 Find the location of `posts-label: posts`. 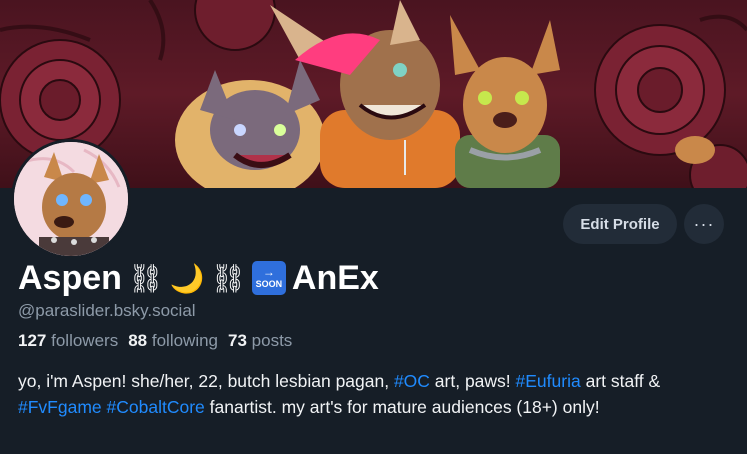

posts-label: posts is located at coordinates (272, 340).